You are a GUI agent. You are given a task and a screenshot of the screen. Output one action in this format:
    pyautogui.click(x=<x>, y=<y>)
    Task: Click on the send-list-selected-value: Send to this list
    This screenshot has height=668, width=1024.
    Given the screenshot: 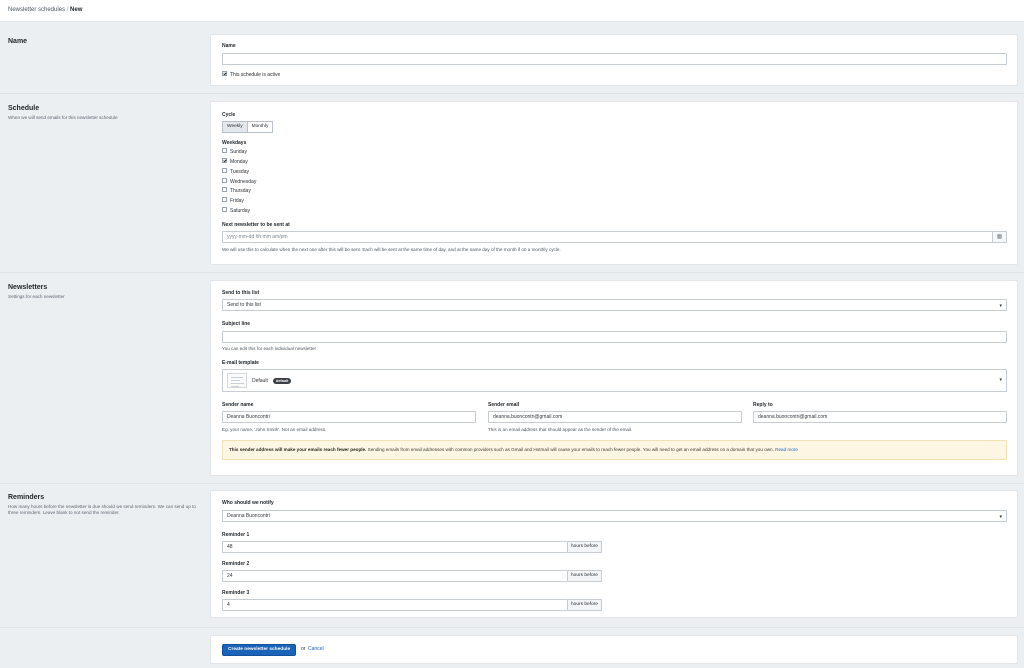 What is the action you would take?
    pyautogui.click(x=244, y=305)
    